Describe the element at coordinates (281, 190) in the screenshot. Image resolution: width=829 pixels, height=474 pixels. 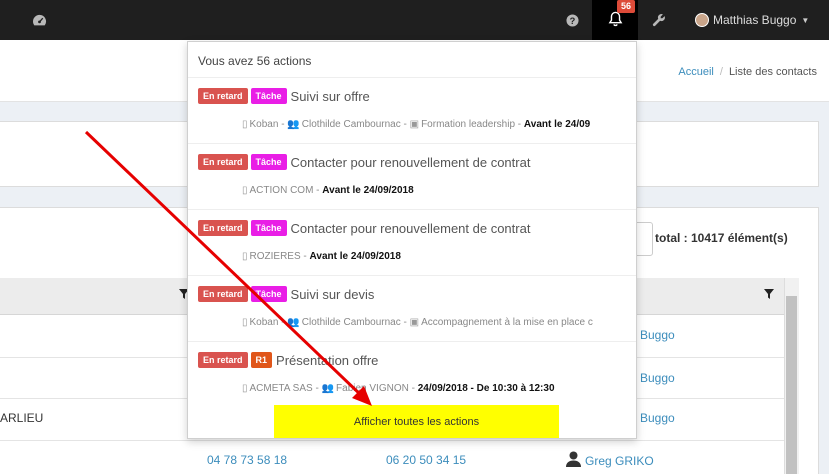
I see `company-name: ACTION COM` at that location.